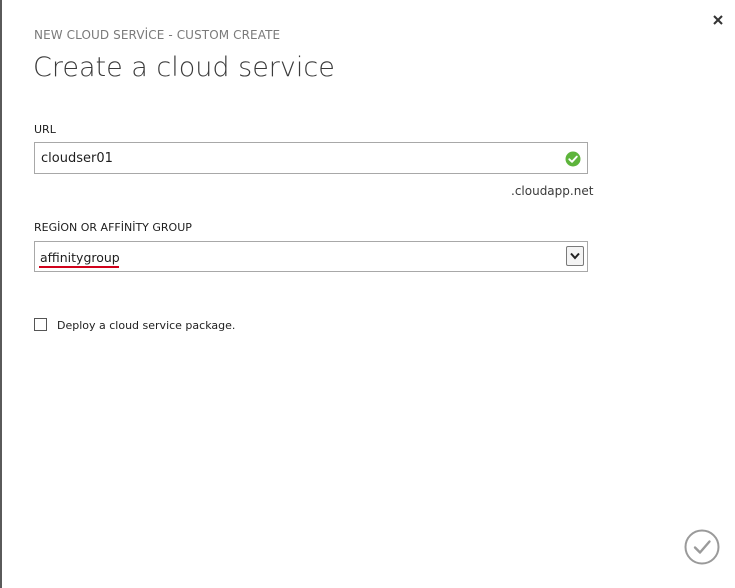 Image resolution: width=735 pixels, height=588 pixels. I want to click on url-label: URL, so click(45, 129).